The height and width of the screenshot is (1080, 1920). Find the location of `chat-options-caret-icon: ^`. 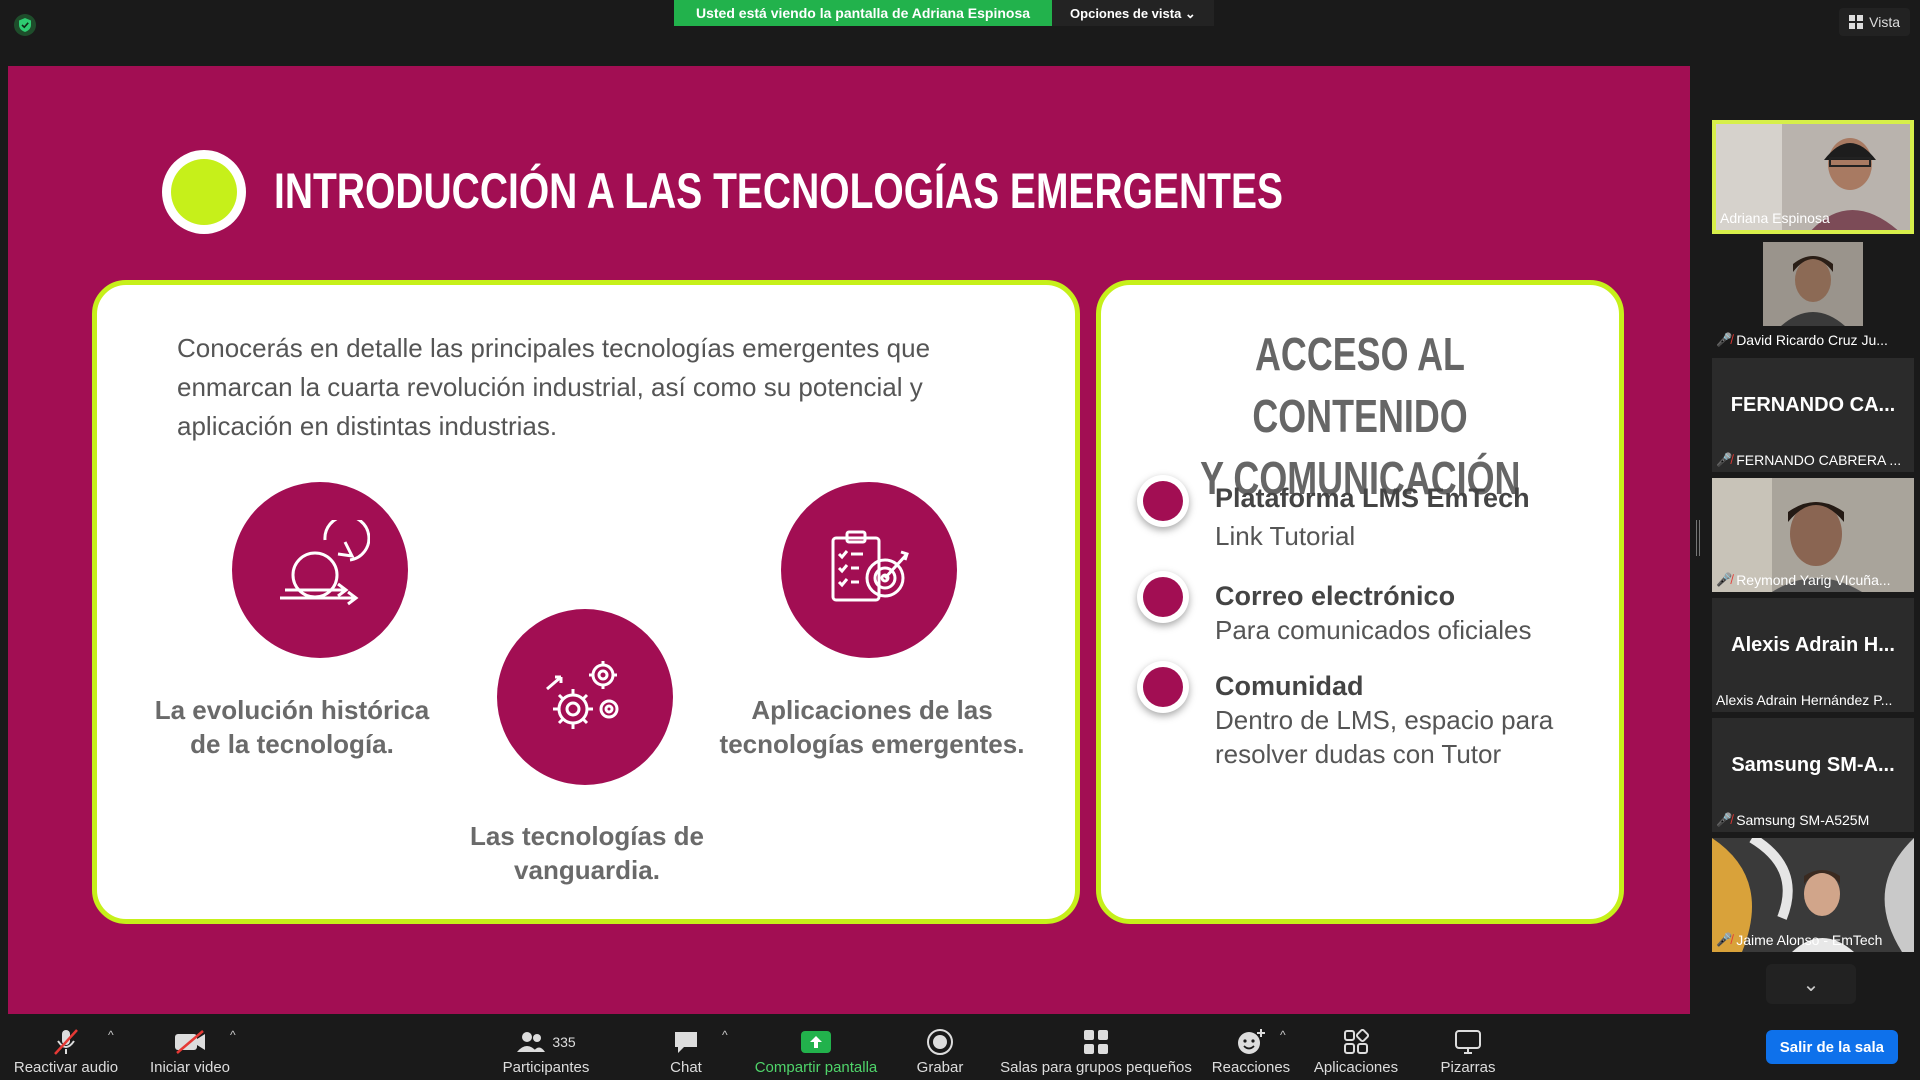

chat-options-caret-icon: ^ is located at coordinates (725, 1035).